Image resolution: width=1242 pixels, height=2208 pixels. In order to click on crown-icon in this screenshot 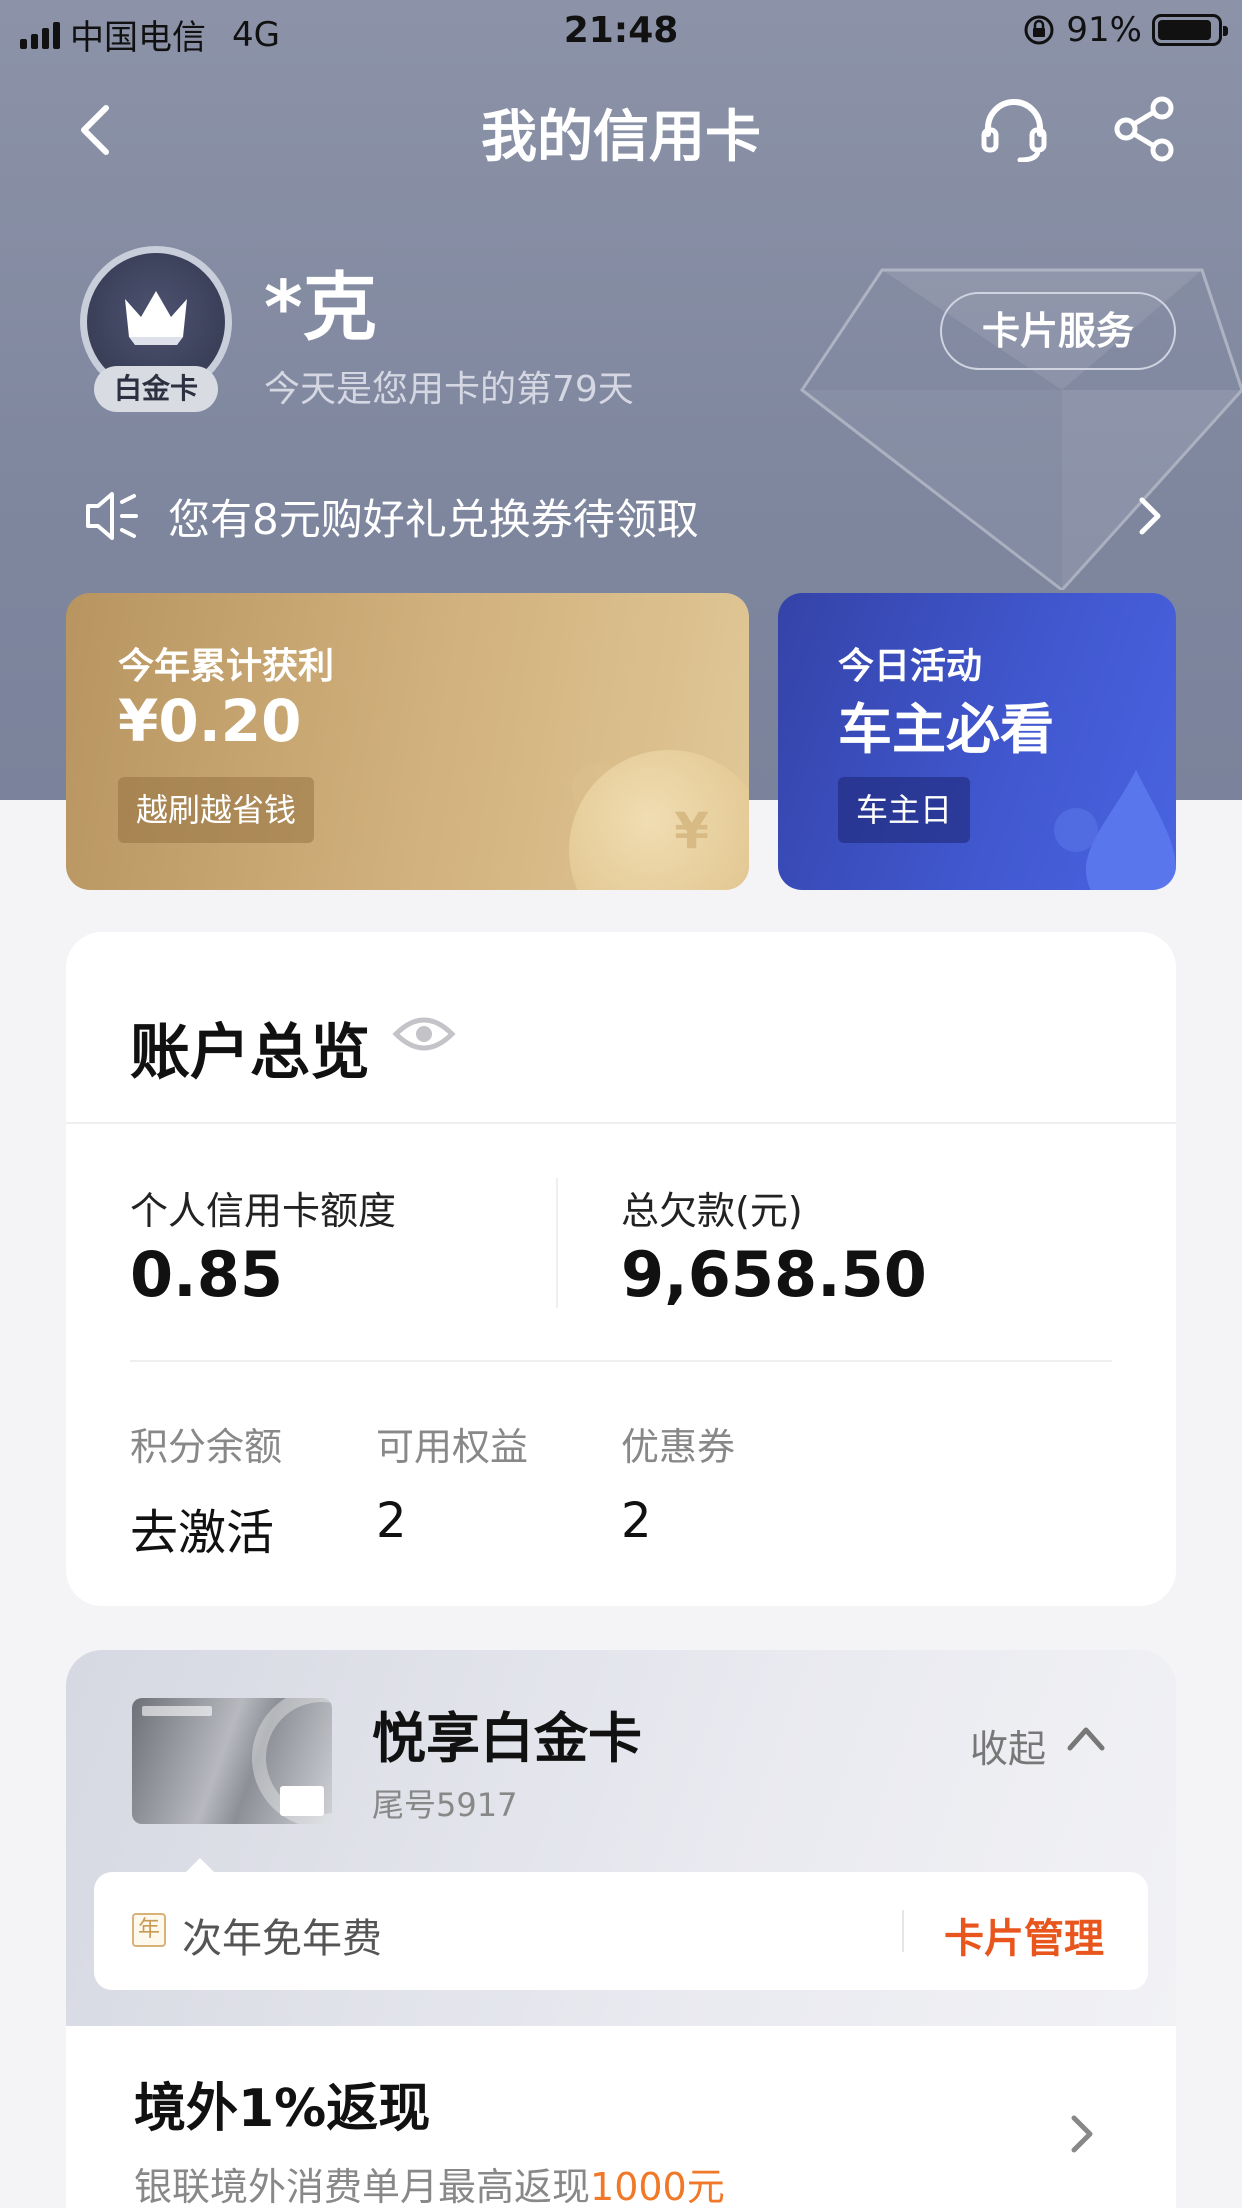, I will do `click(156, 318)`.